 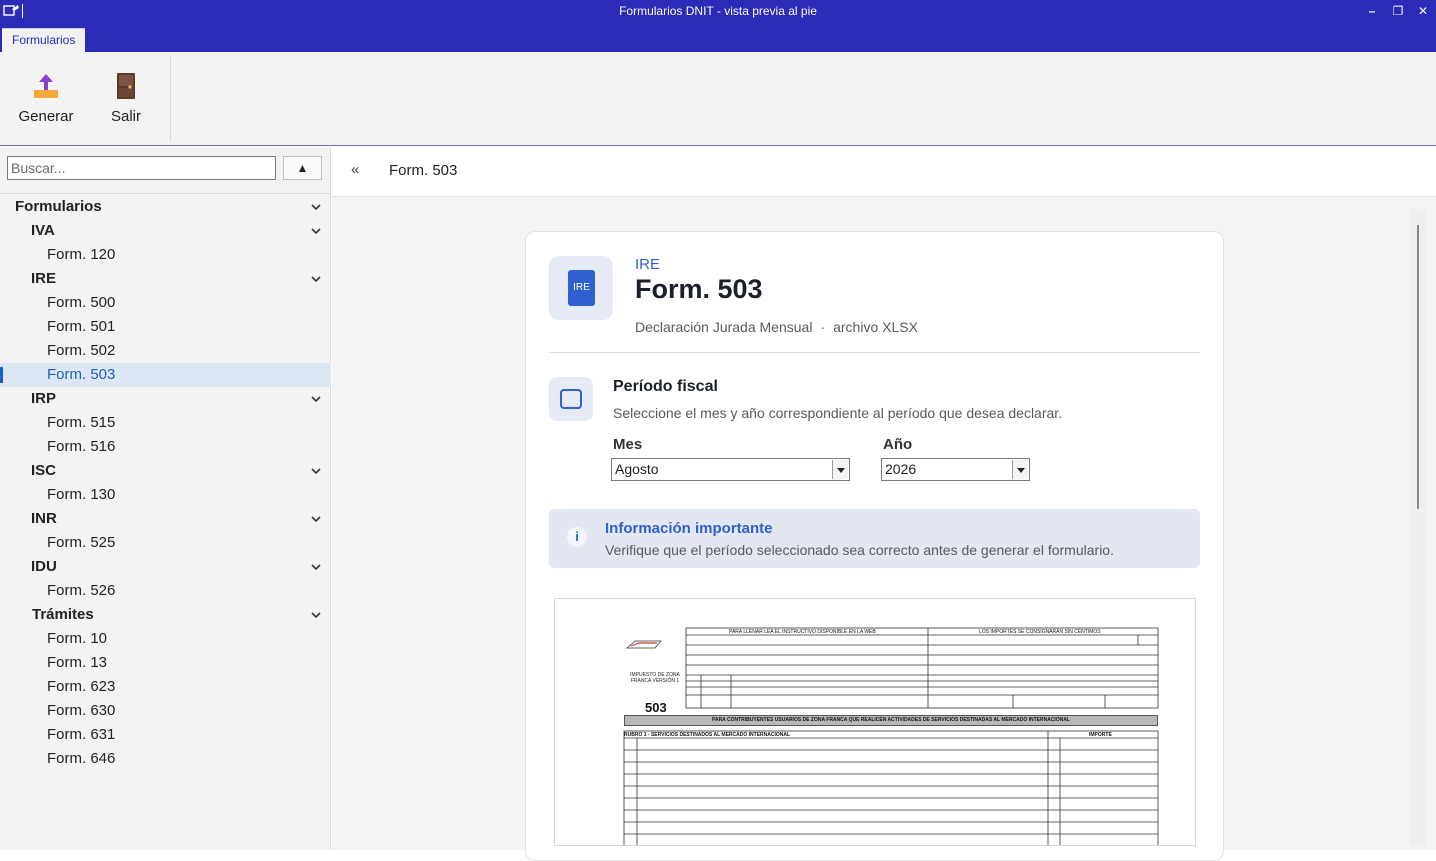 What do you see at coordinates (44, 518) in the screenshot?
I see `tree-group-label: INR` at bounding box center [44, 518].